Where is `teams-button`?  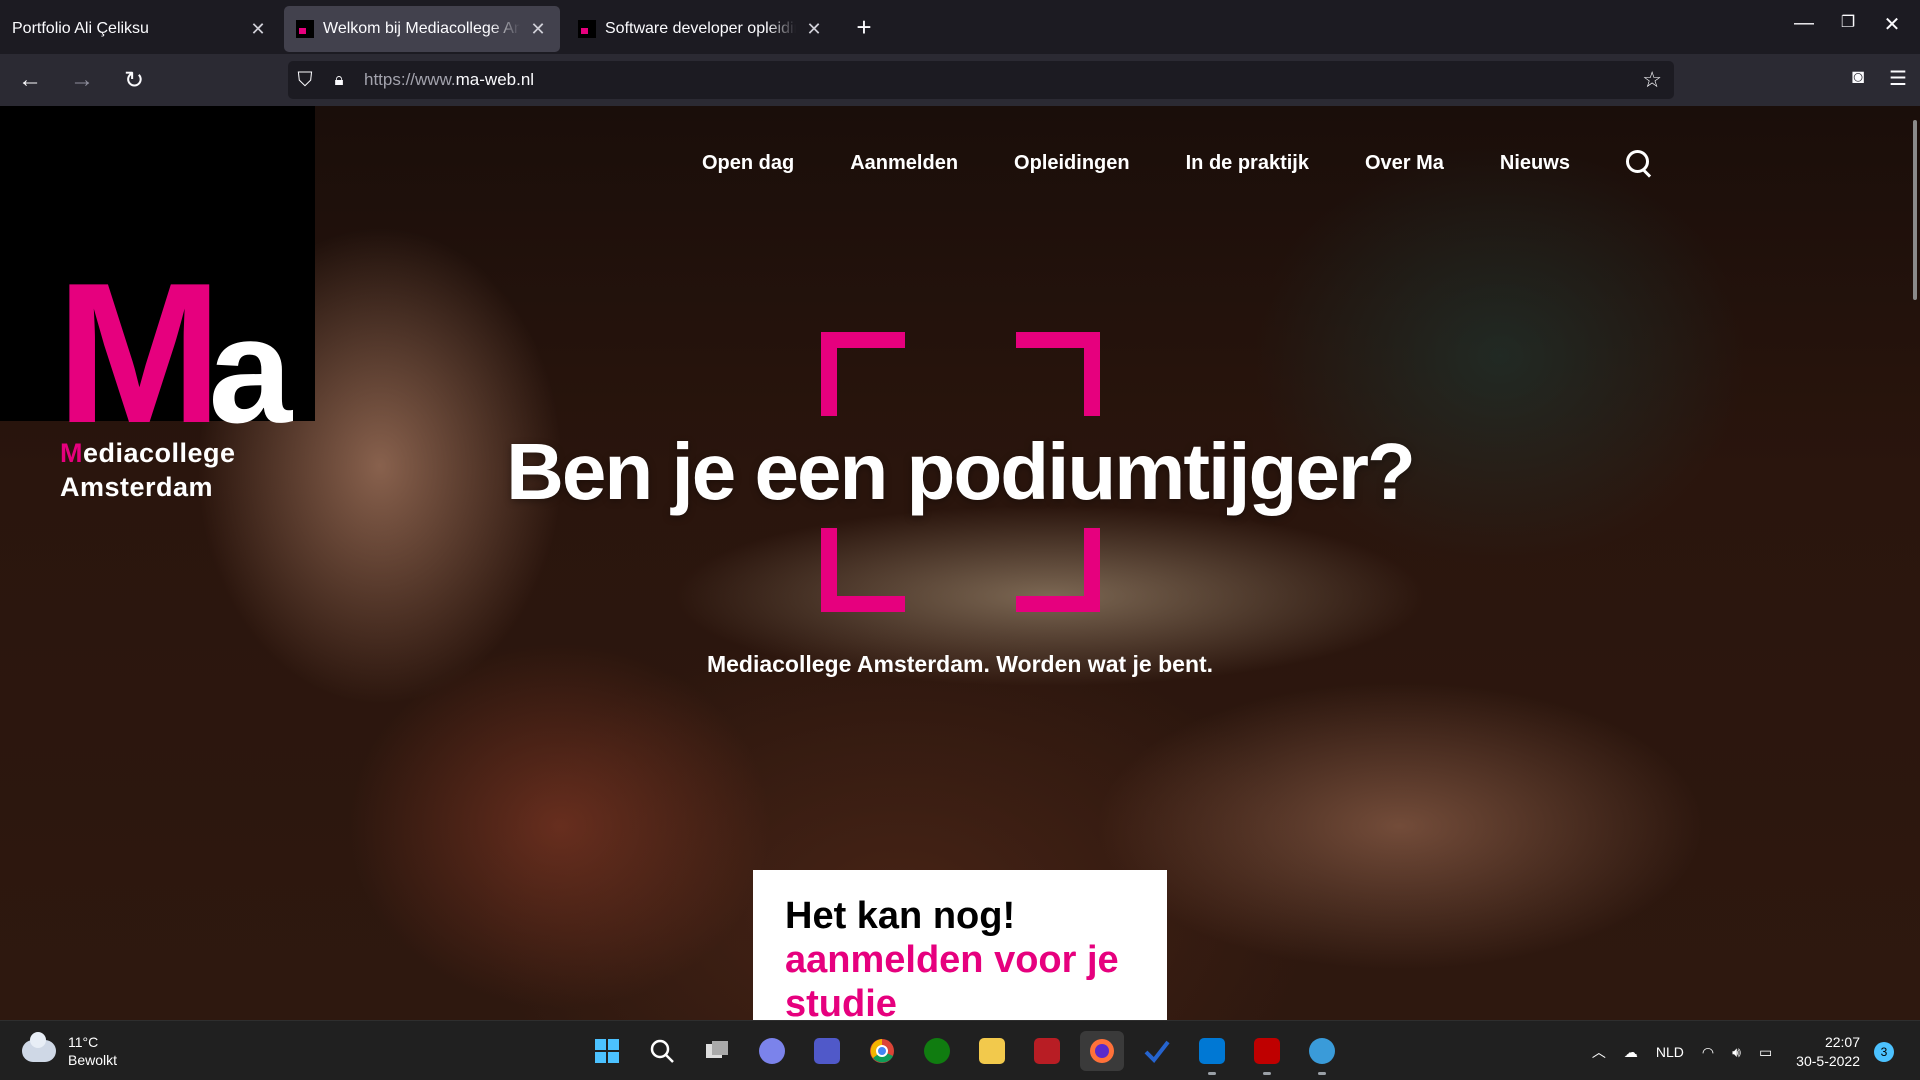
teams-button is located at coordinates (827, 1051).